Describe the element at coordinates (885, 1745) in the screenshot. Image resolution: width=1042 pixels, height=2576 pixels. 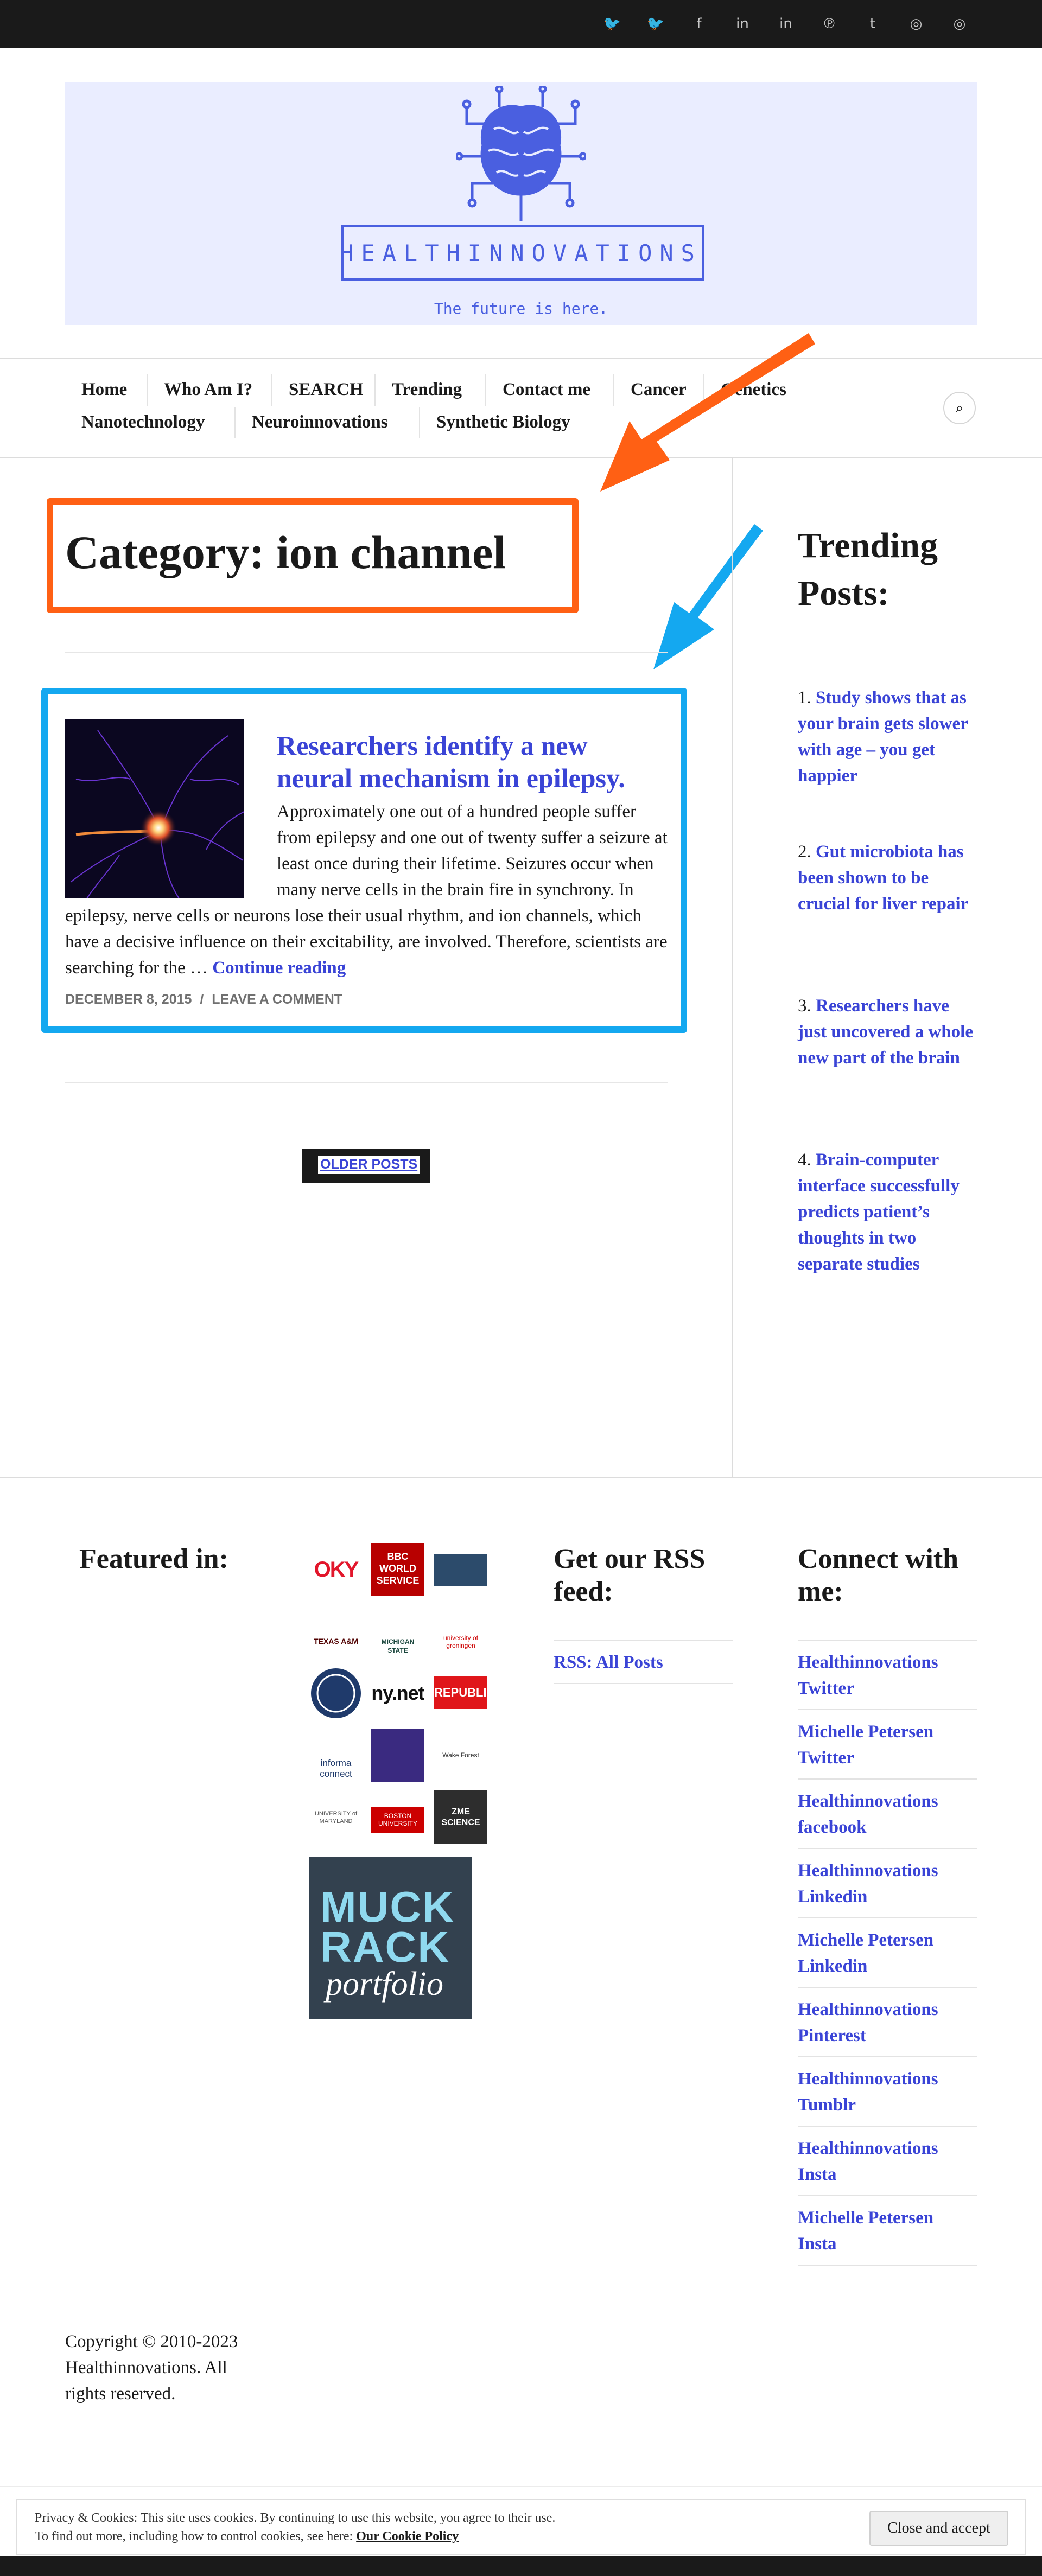
I see `connect-link: Michelle Petersen Twitter` at that location.